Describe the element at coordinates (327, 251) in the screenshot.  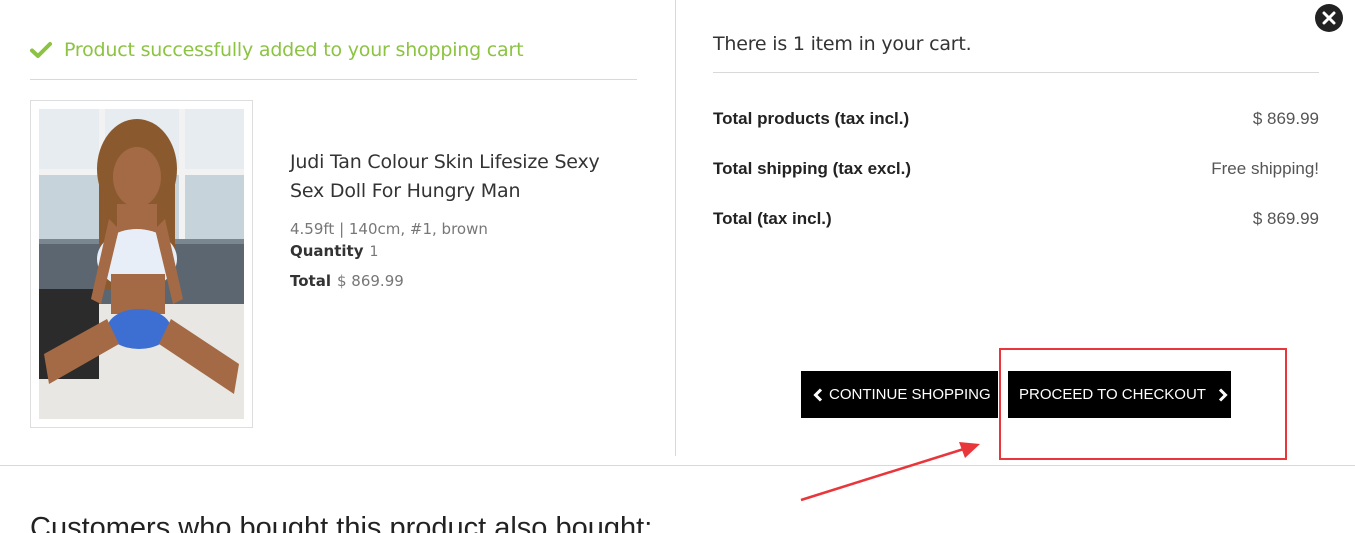
I see `quantity-label: Quantity` at that location.